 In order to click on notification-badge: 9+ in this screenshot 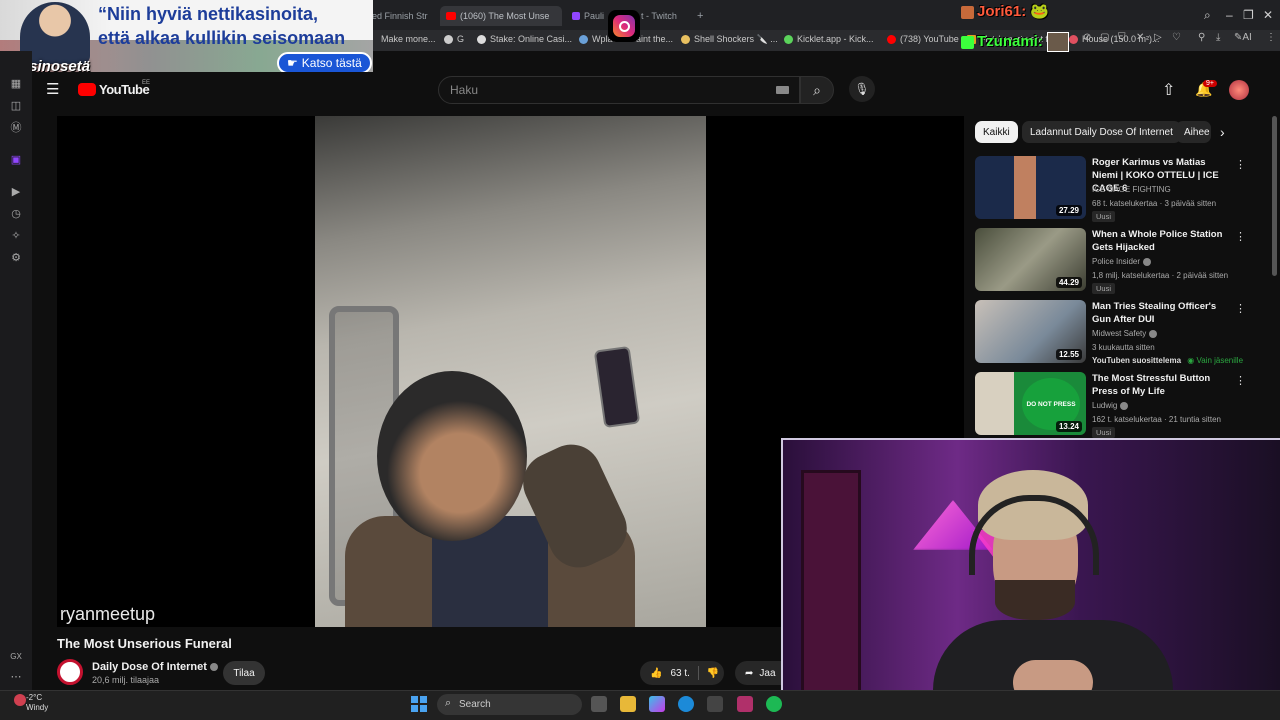, I will do `click(1210, 83)`.